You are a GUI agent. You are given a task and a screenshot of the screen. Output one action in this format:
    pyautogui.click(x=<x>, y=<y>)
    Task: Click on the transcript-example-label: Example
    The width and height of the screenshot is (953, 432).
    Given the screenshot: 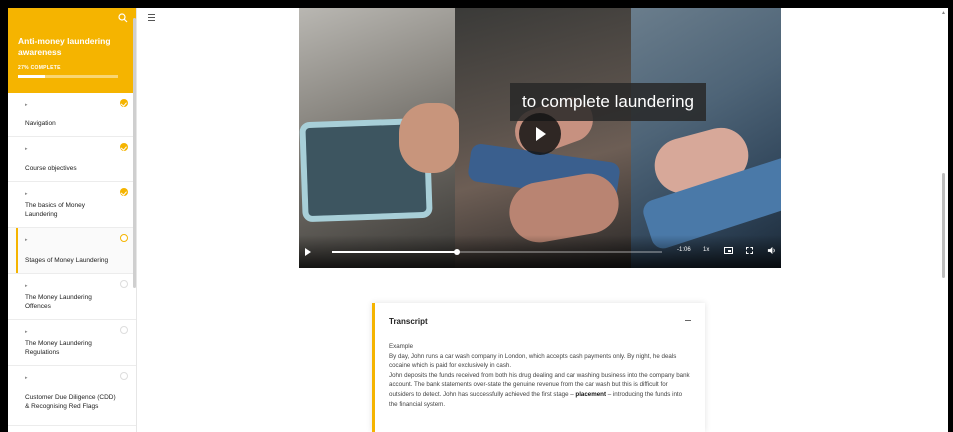 What is the action you would take?
    pyautogui.click(x=401, y=346)
    